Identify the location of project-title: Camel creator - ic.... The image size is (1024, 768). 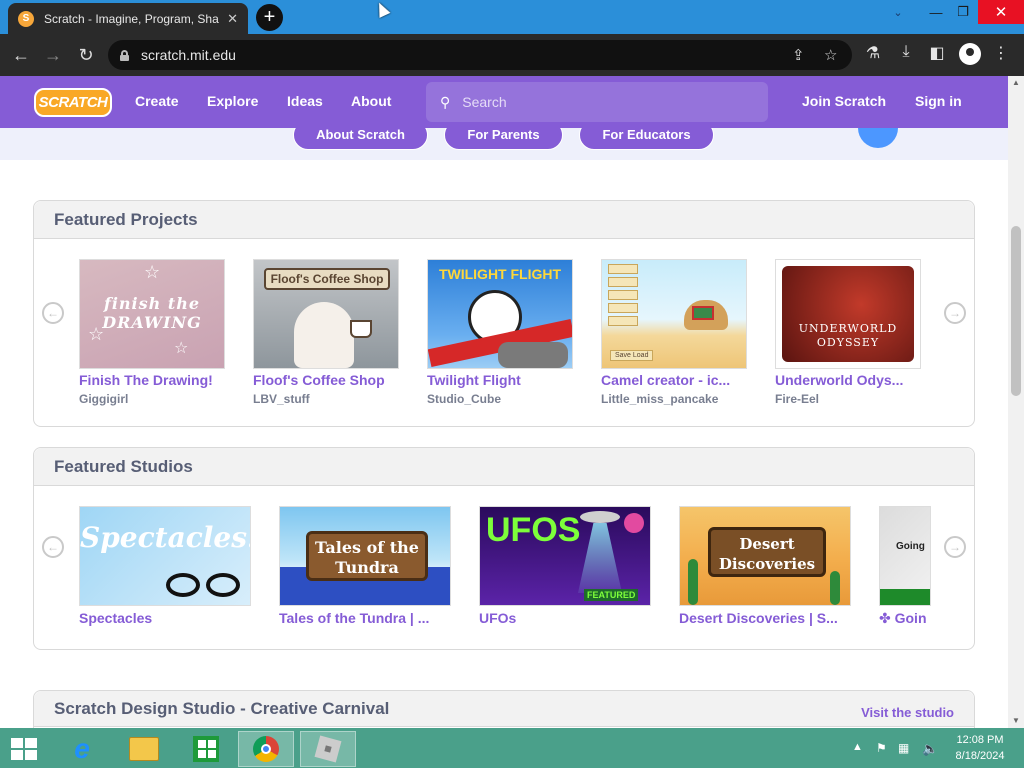
(678, 380).